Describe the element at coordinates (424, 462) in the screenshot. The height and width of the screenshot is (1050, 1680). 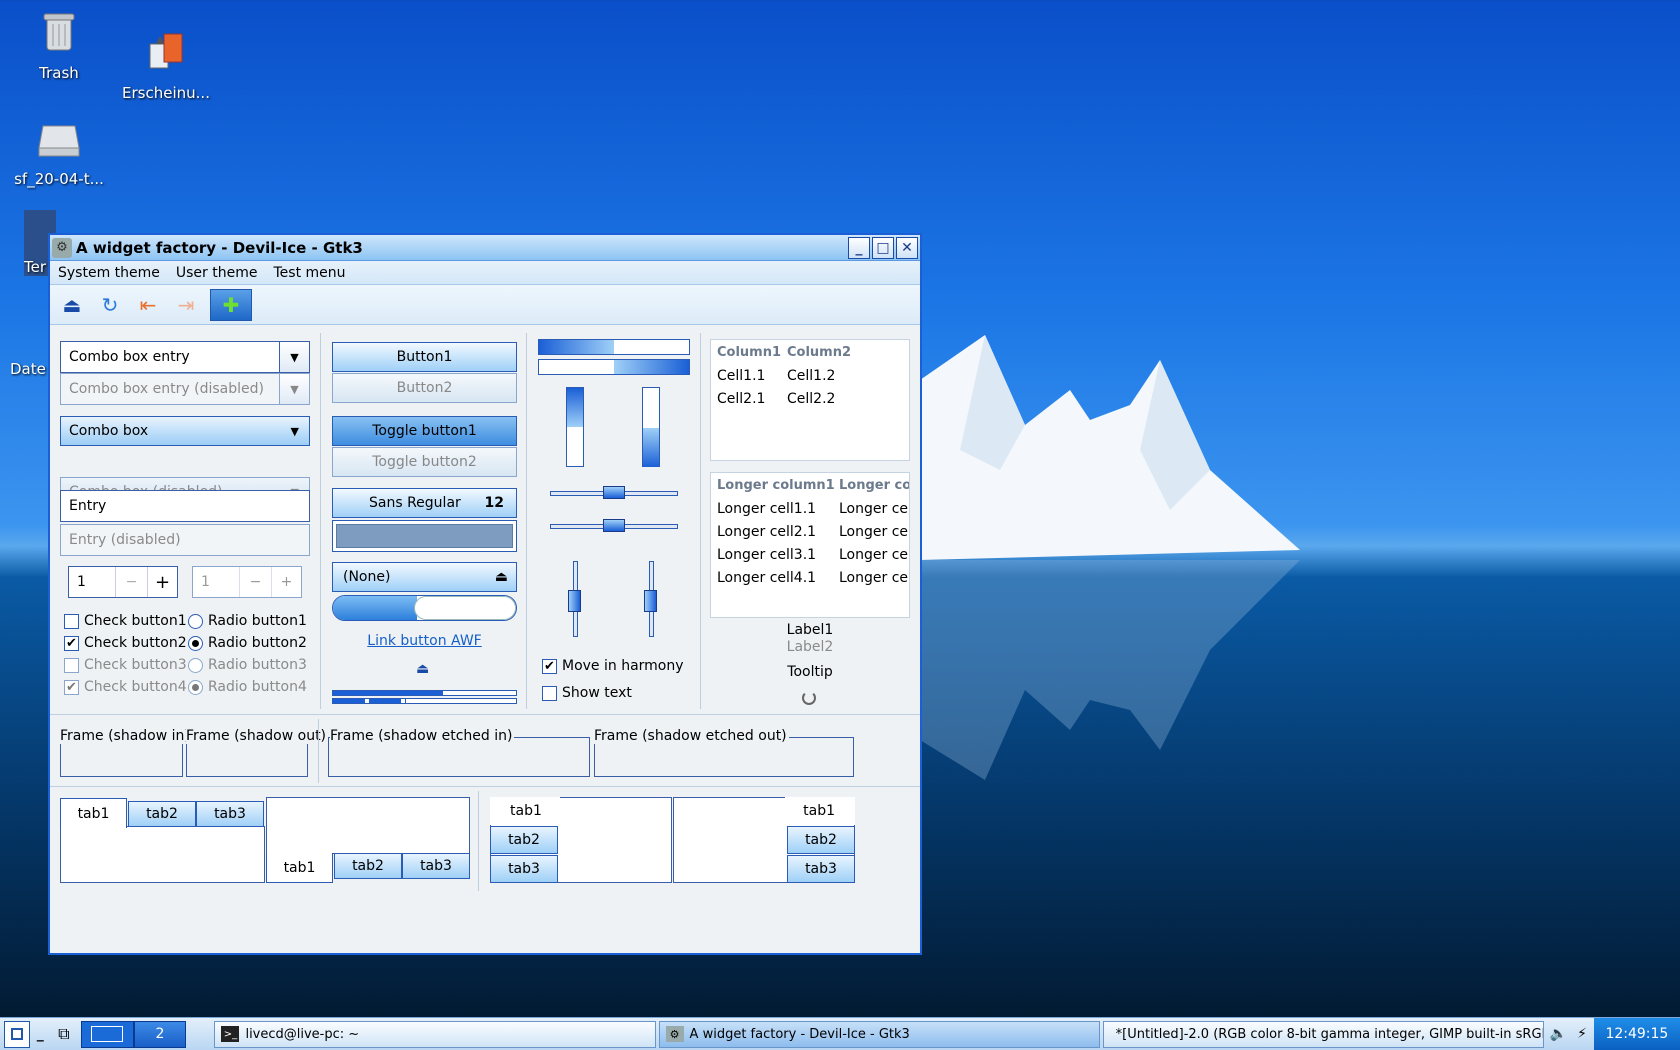
I see `toggle-button-2: Toggle button2` at that location.